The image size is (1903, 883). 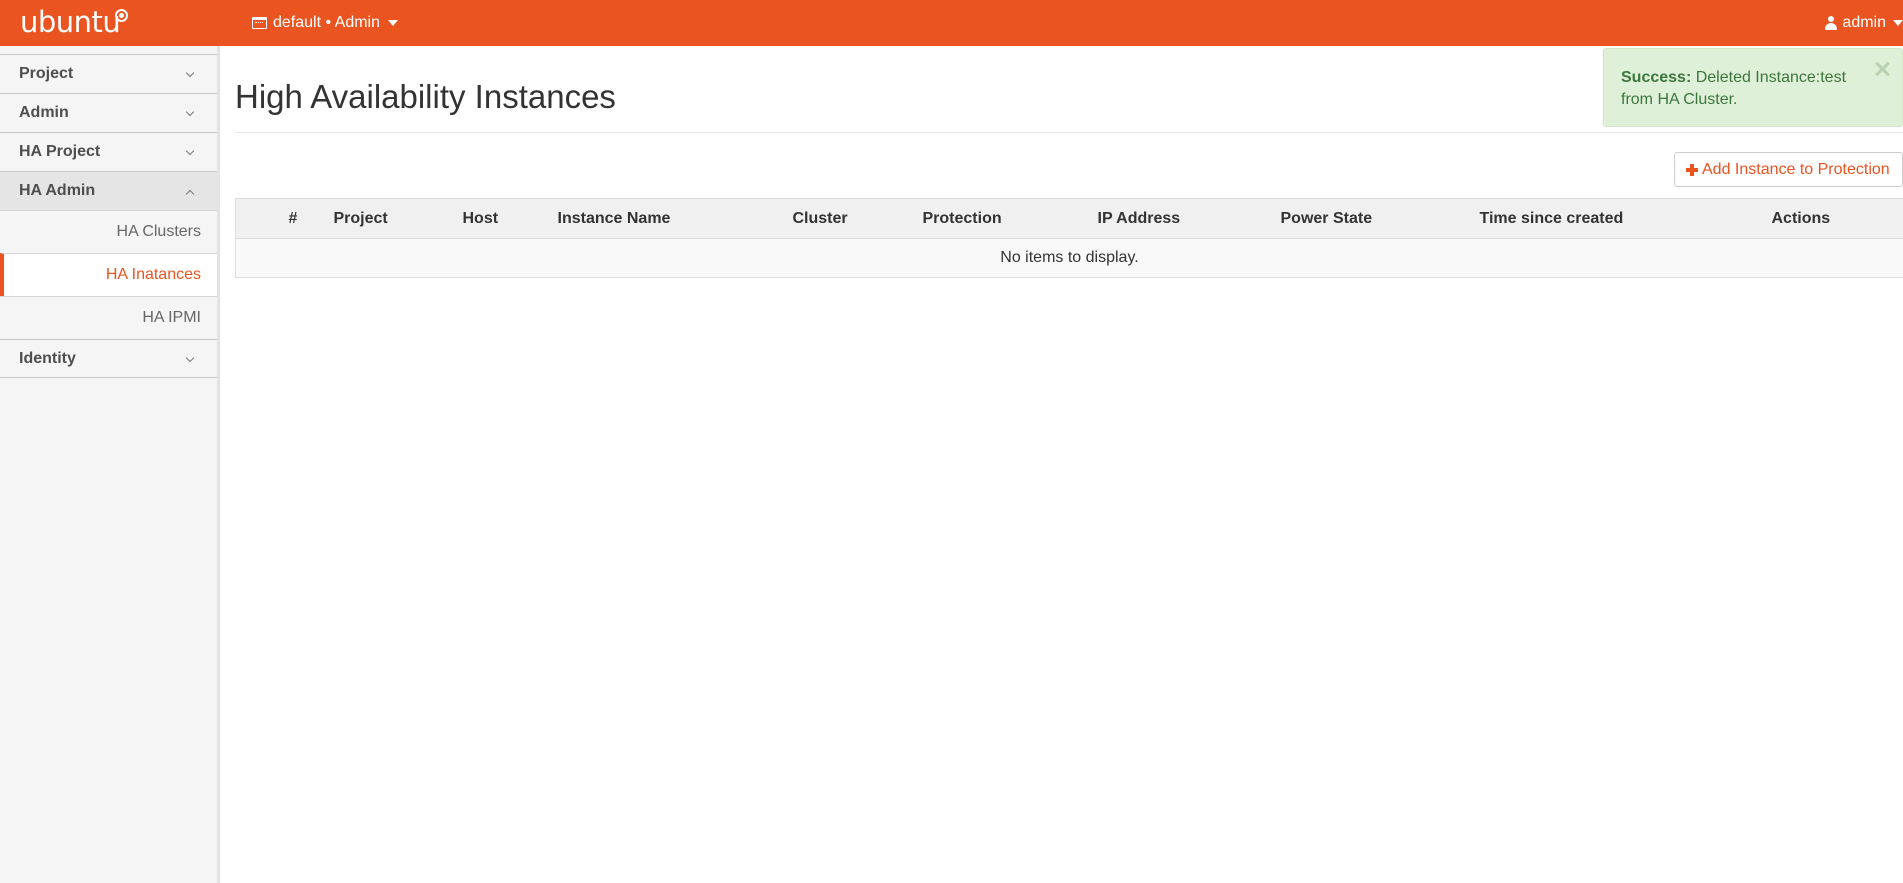 I want to click on column-header-power-state: Power State, so click(x=1380, y=218).